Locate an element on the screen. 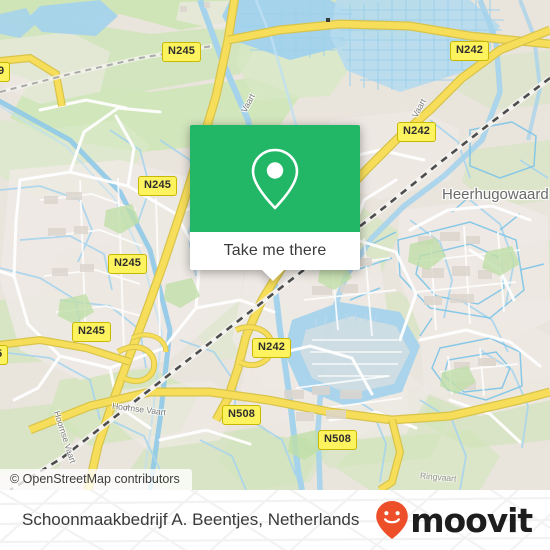  map-pin-icon is located at coordinates (275, 178).